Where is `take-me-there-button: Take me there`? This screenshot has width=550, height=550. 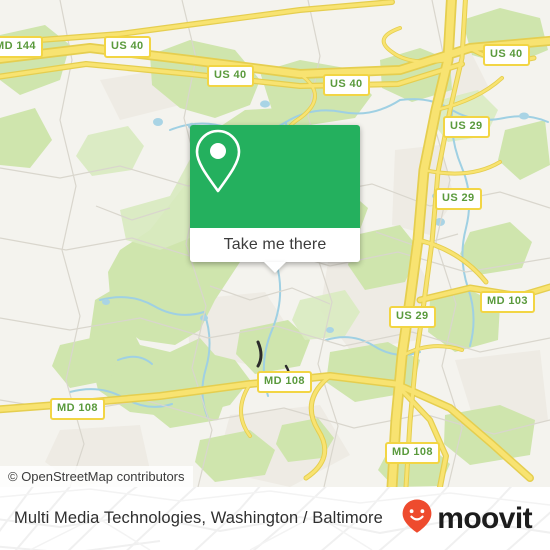 take-me-there-button: Take me there is located at coordinates (275, 245).